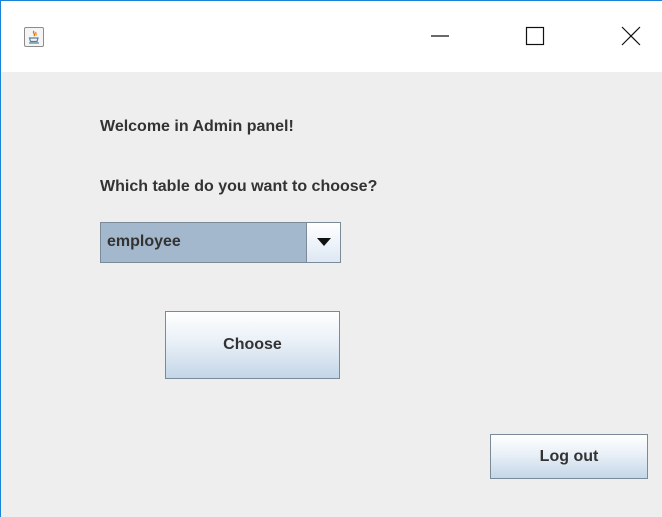 This screenshot has width=662, height=517. I want to click on maximize-icon, so click(535, 36).